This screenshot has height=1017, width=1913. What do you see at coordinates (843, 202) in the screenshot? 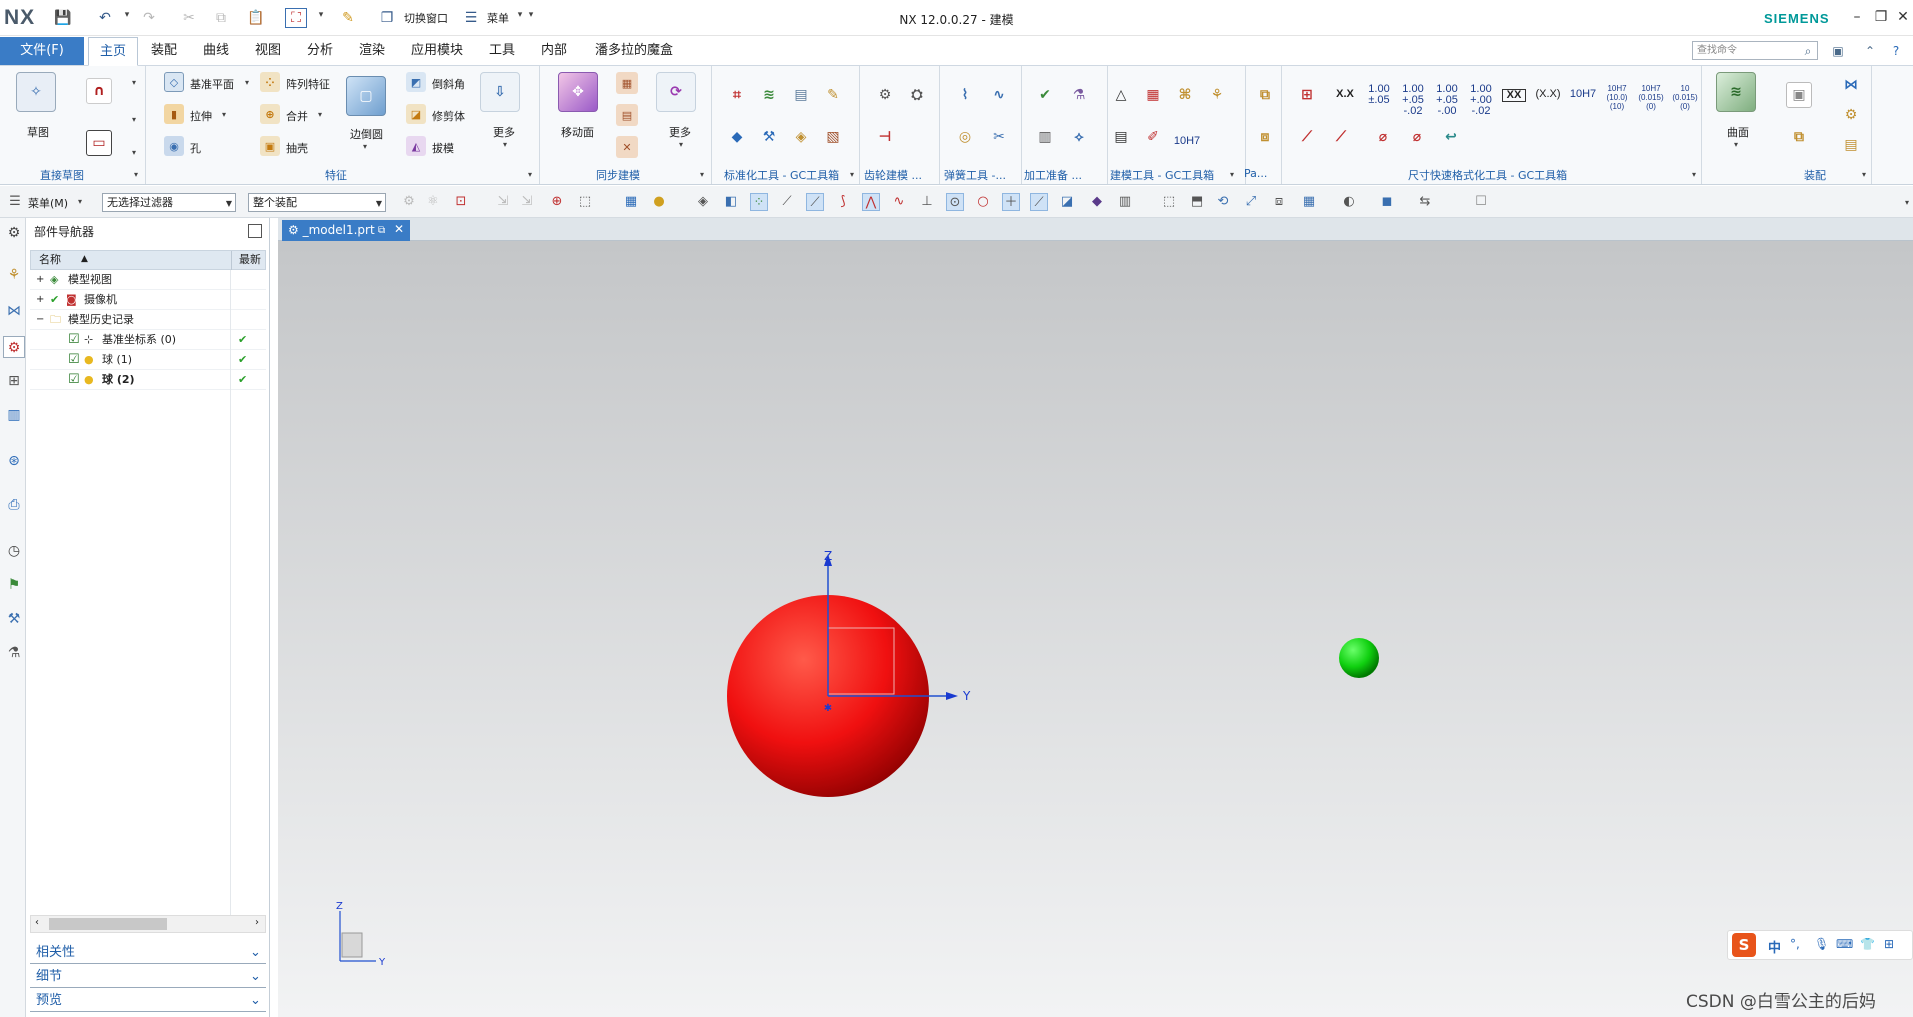
I see `tb-snap6-icon: ⟆` at bounding box center [843, 202].